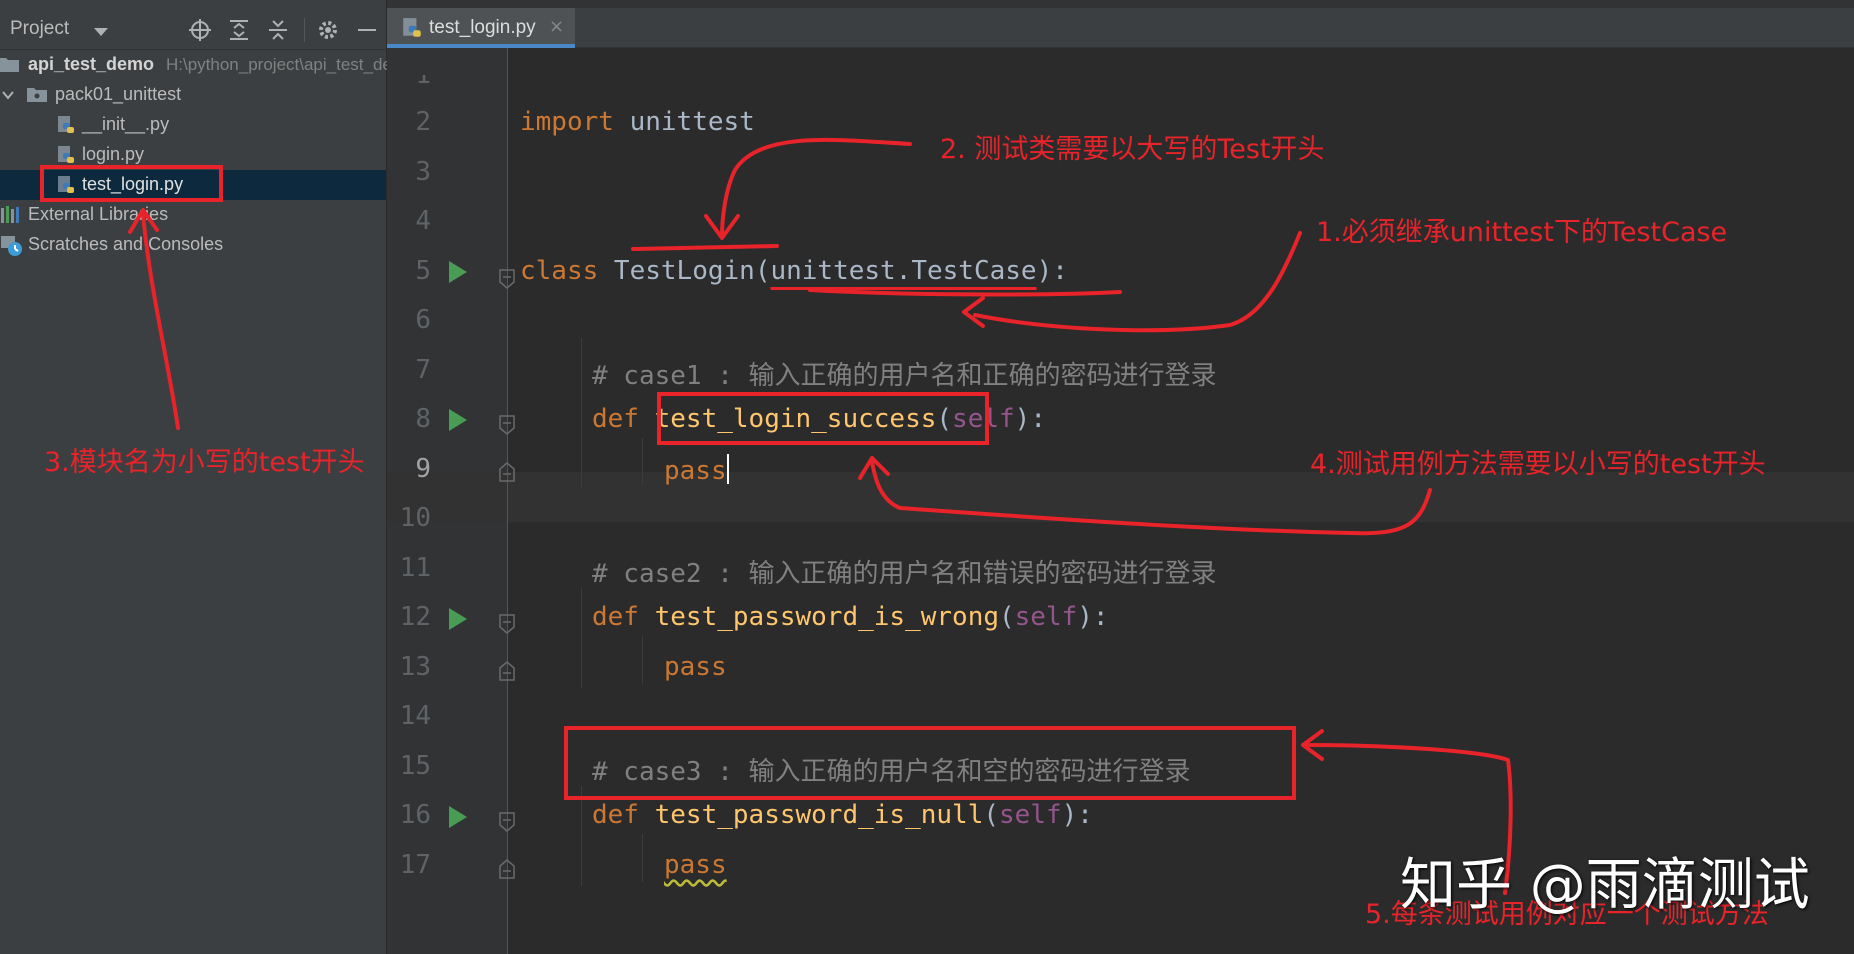 This screenshot has height=954, width=1854. I want to click on line-number: 12, so click(415, 617).